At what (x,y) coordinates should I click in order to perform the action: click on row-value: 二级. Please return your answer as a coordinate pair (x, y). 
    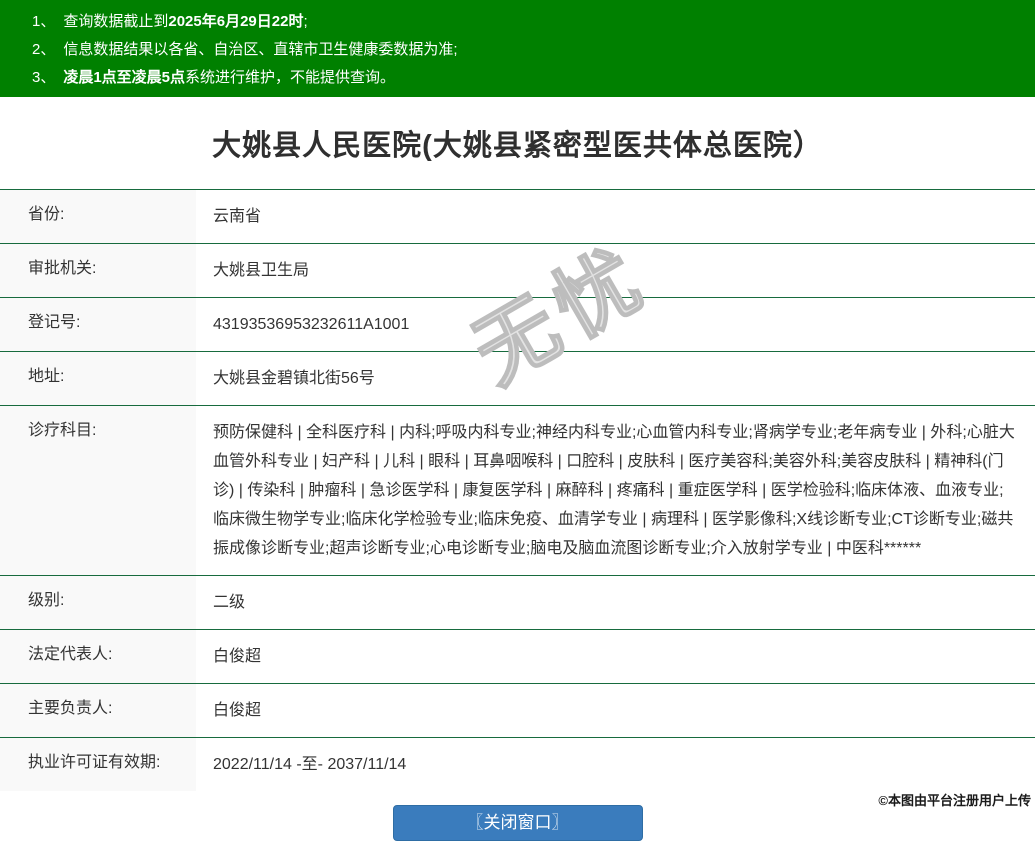
    Looking at the image, I should click on (229, 602).